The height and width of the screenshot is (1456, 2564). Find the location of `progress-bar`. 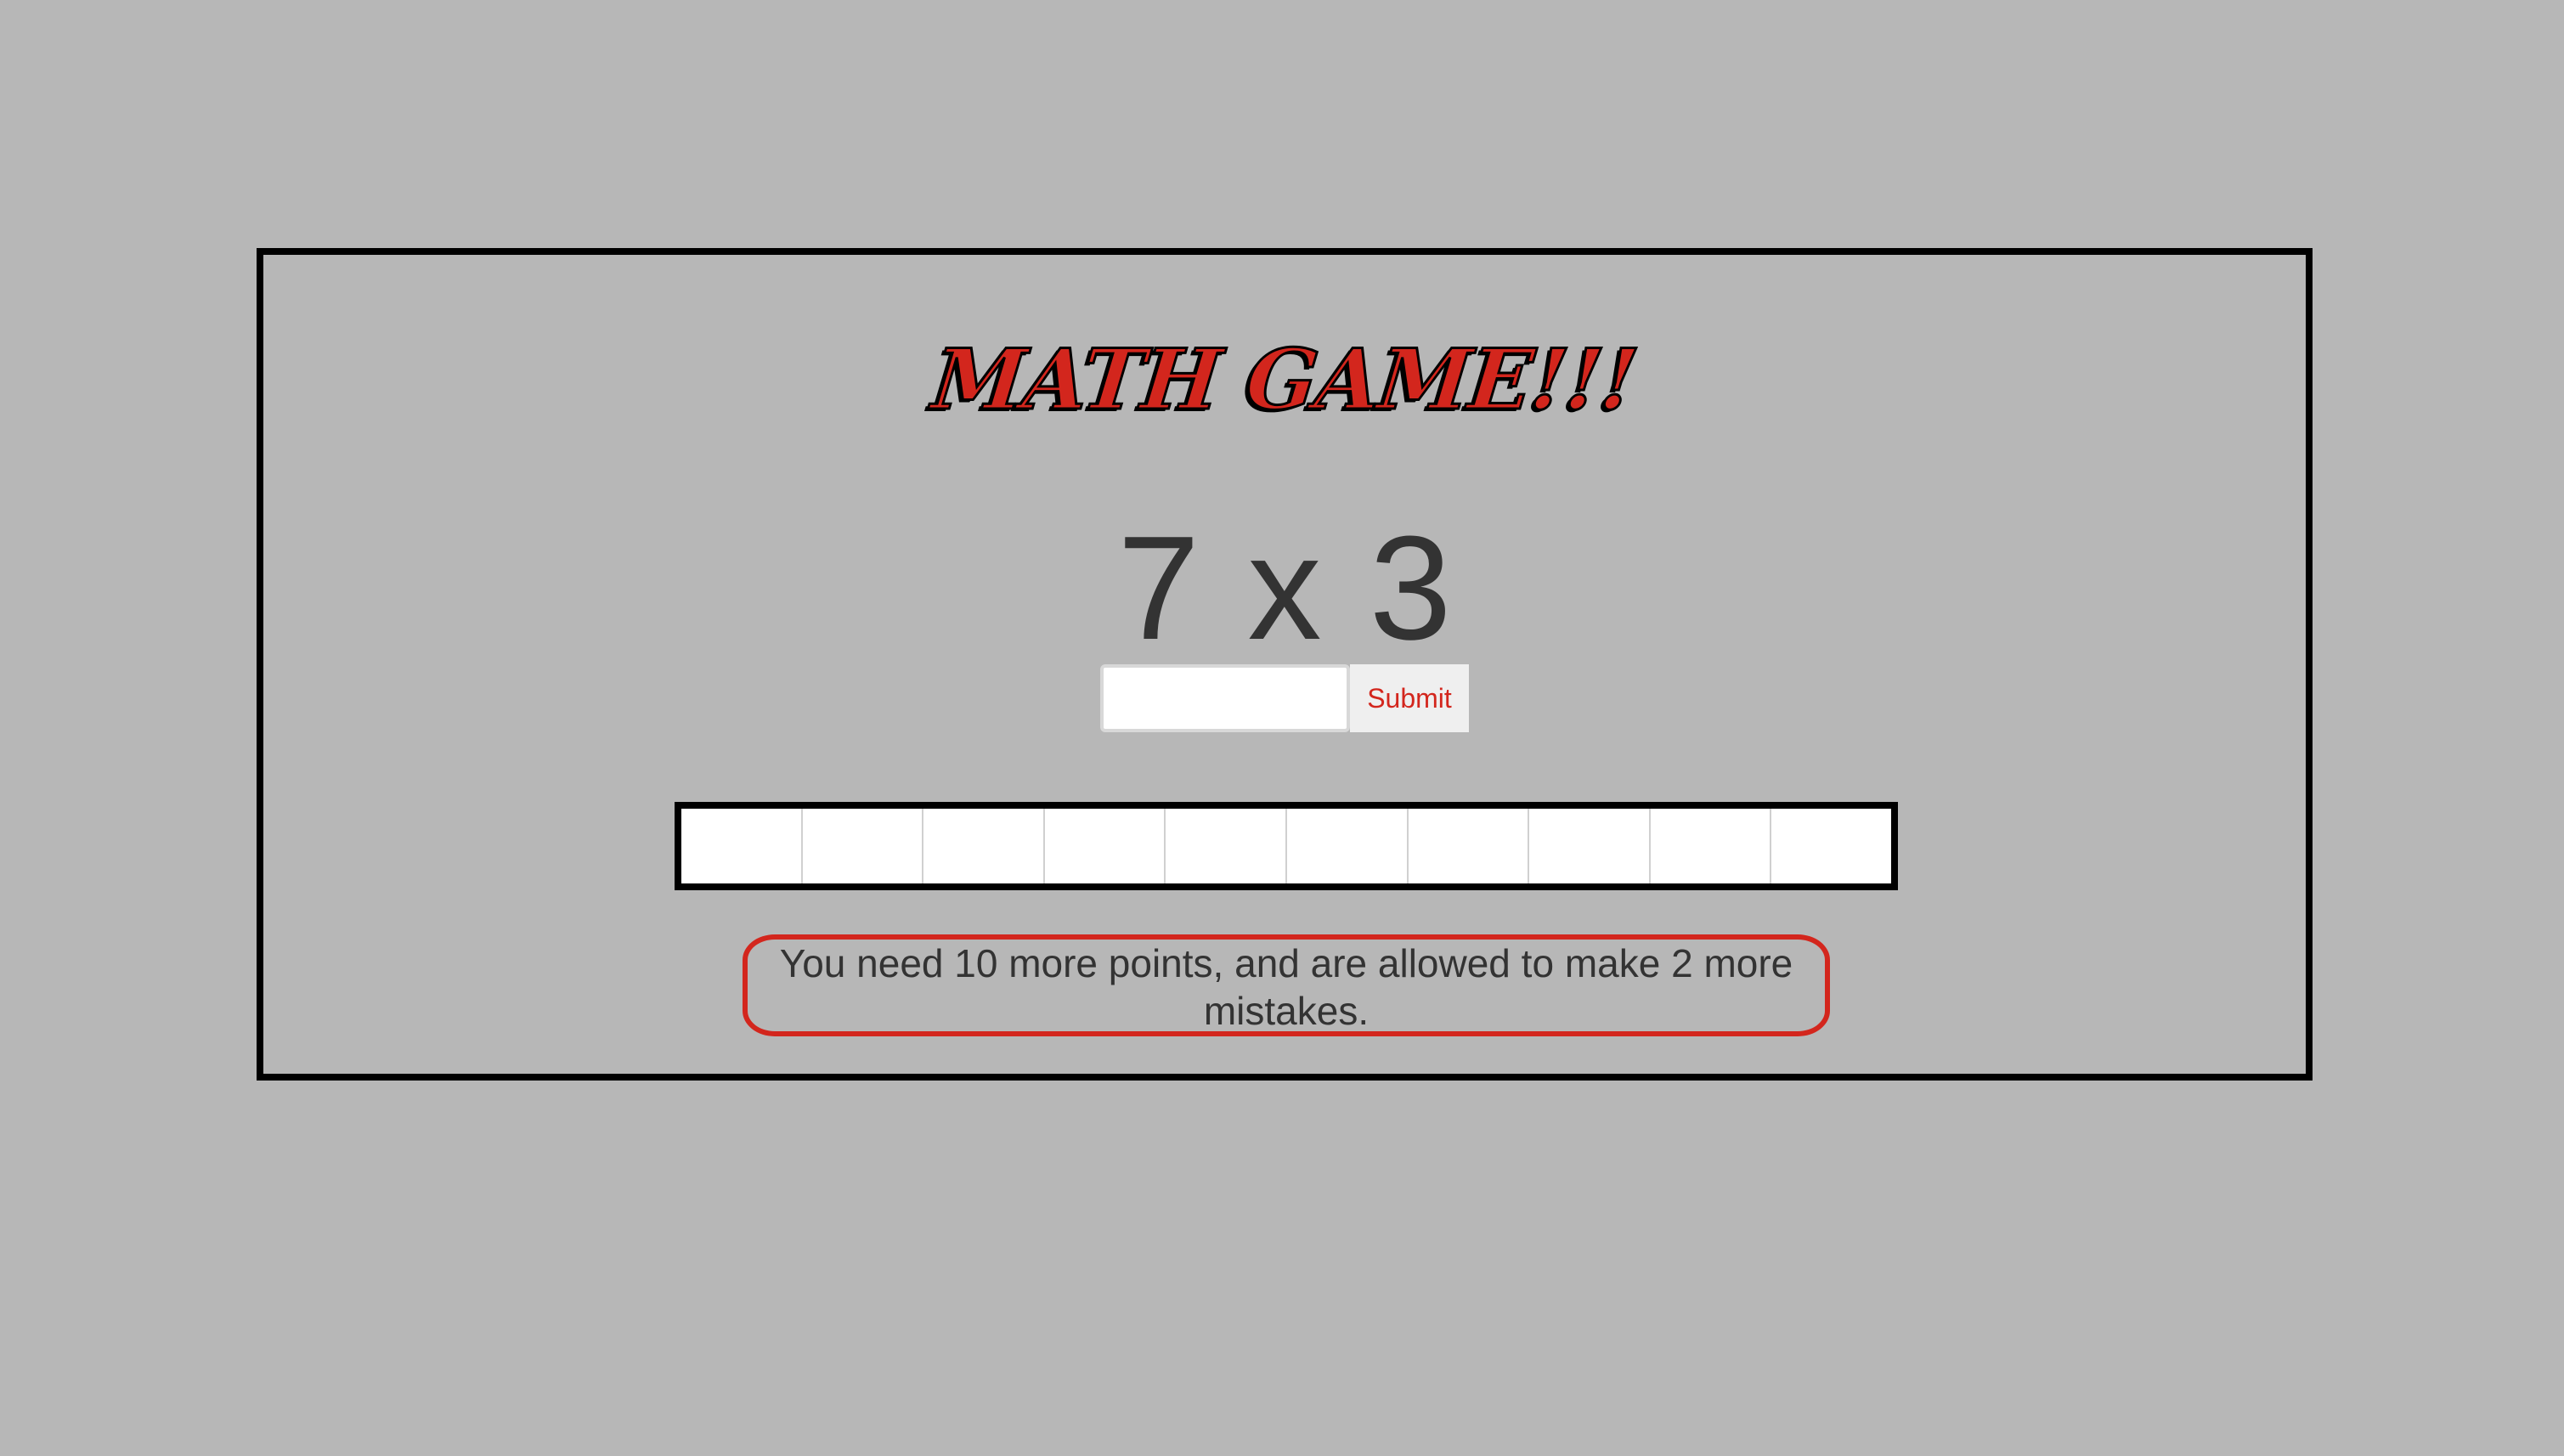

progress-bar is located at coordinates (1286, 846).